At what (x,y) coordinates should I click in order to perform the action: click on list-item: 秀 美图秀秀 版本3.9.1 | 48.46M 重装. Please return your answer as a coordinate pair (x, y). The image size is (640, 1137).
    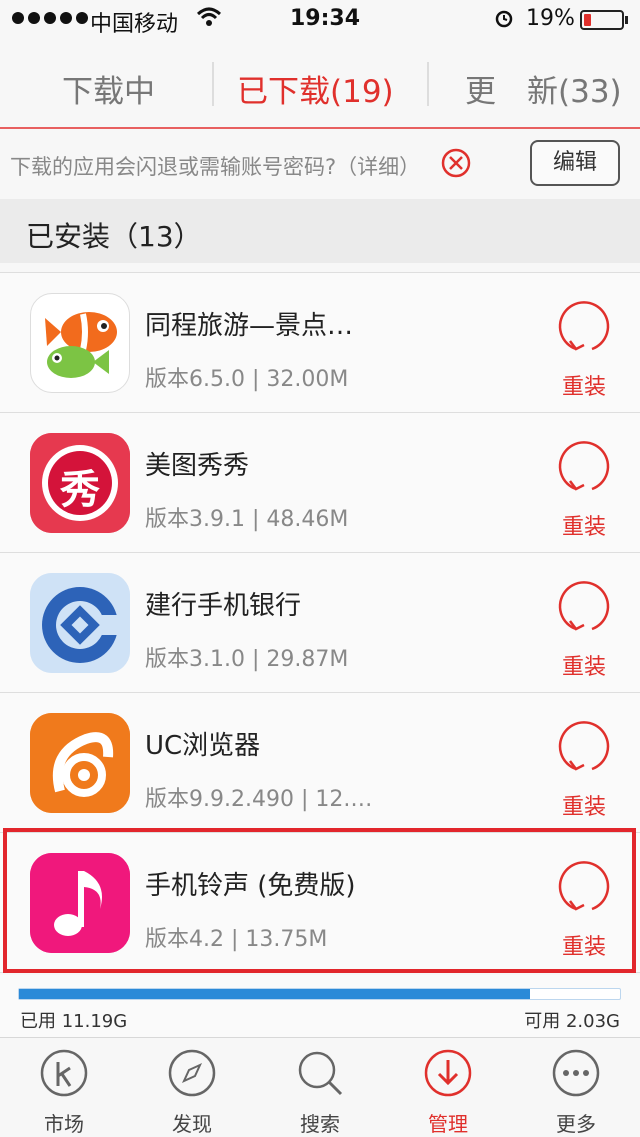
    Looking at the image, I should click on (320, 483).